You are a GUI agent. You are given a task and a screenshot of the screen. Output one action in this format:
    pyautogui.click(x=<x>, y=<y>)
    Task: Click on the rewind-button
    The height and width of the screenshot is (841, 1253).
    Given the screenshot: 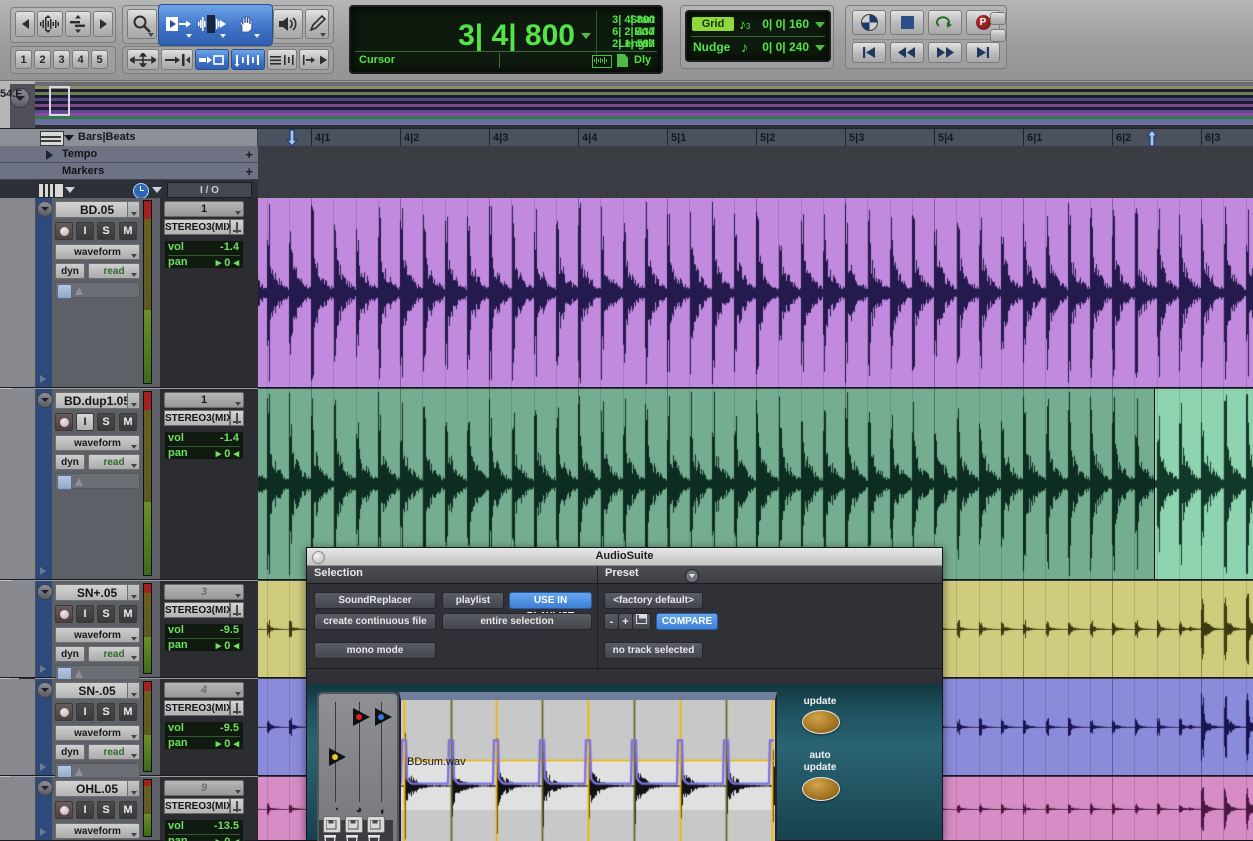 What is the action you would take?
    pyautogui.click(x=907, y=52)
    